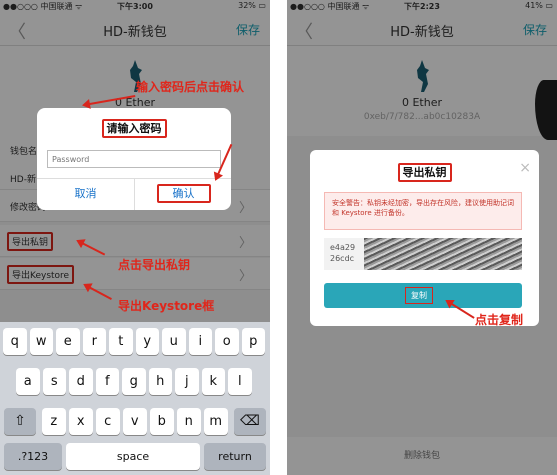 Image resolution: width=557 pixels, height=475 pixels. What do you see at coordinates (134, 381) in the screenshot?
I see `key-g: g` at bounding box center [134, 381].